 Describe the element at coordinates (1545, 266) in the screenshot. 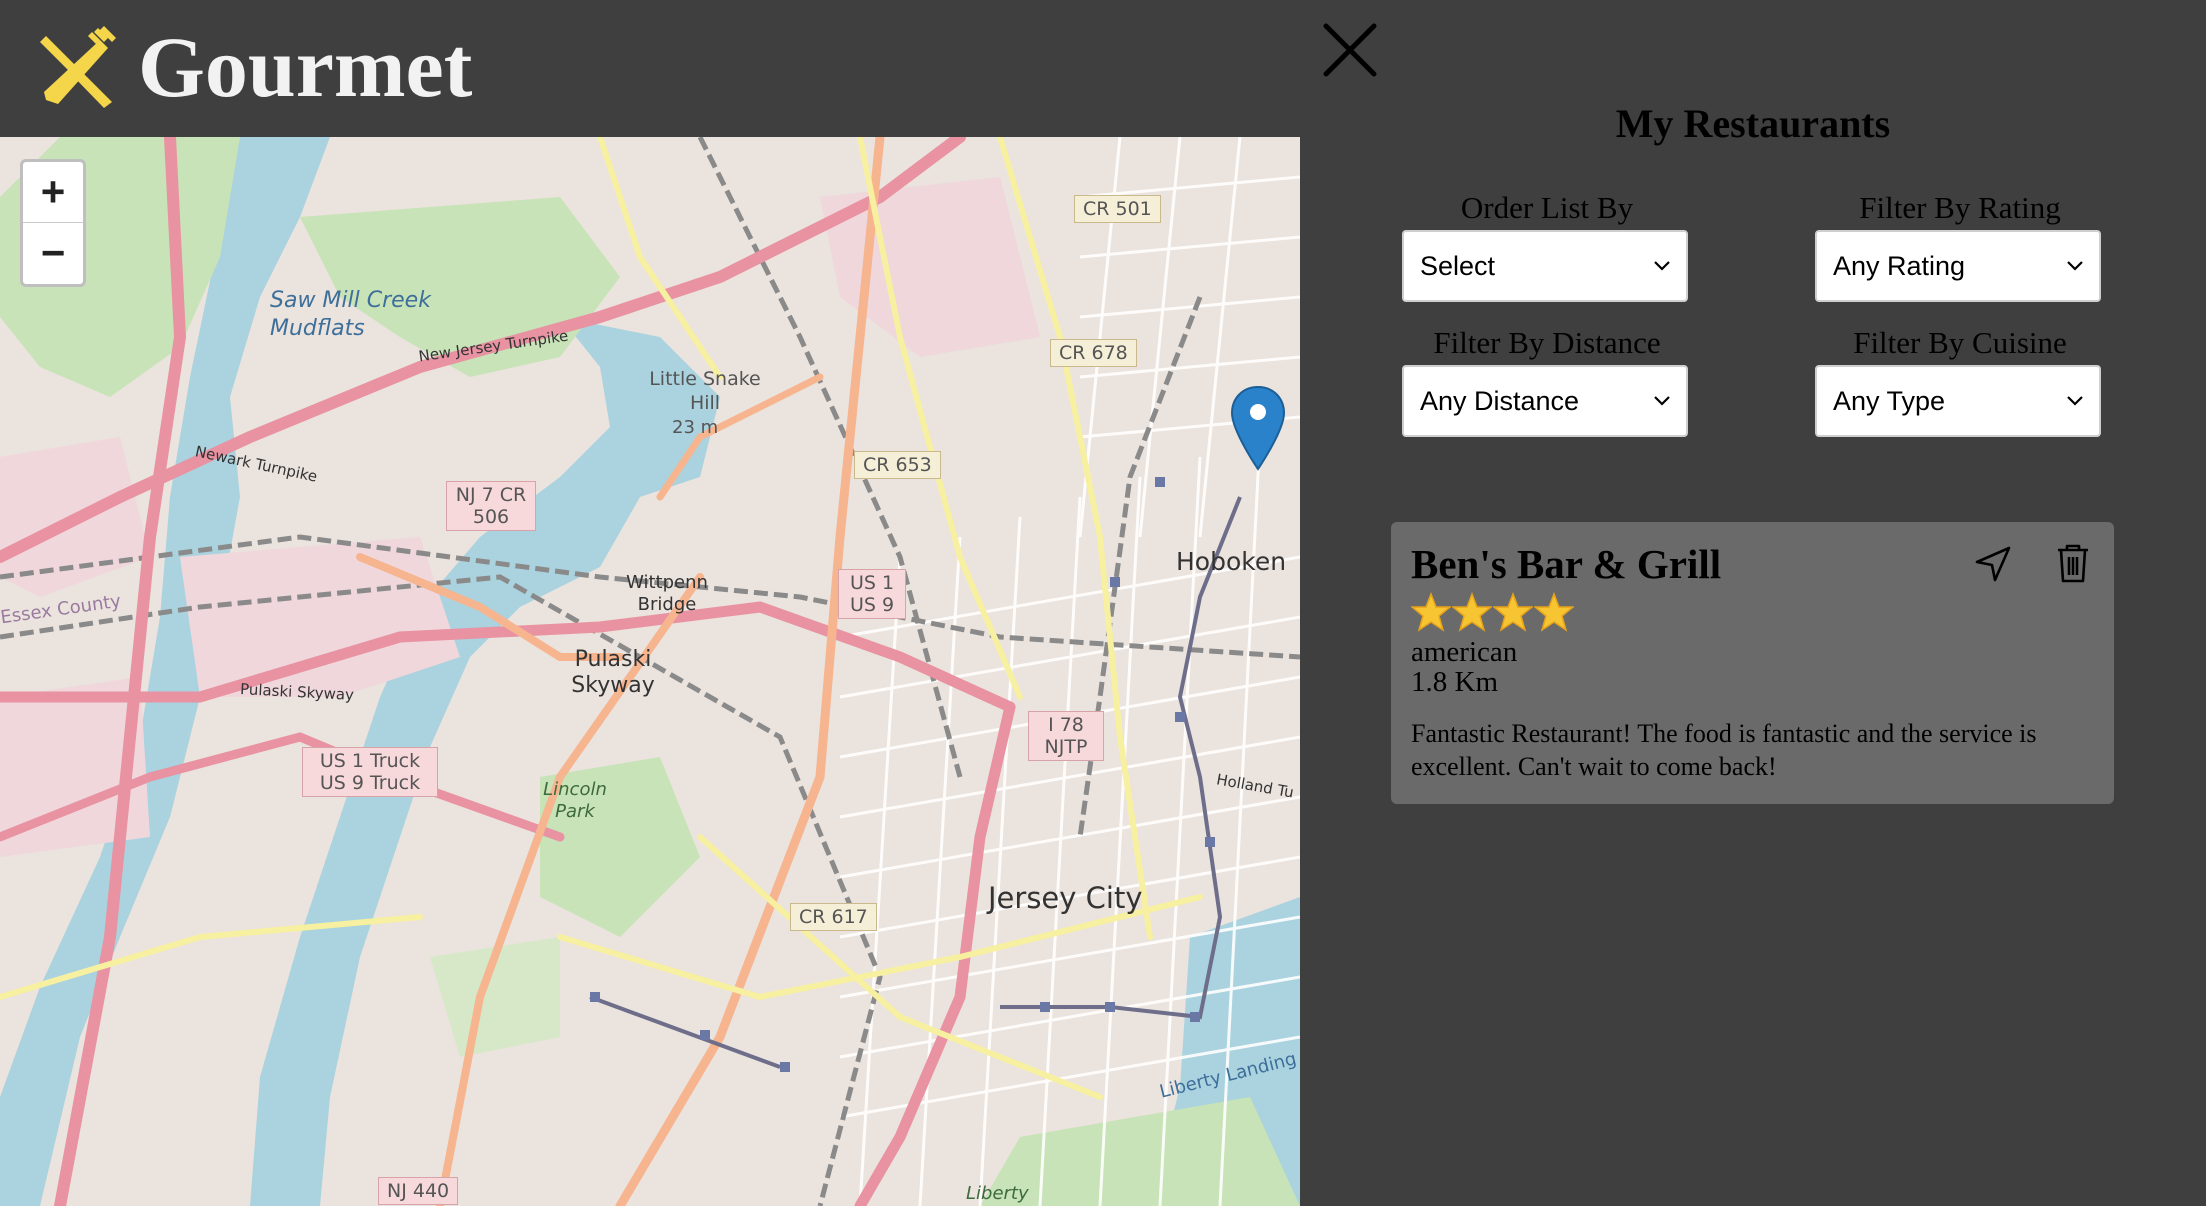

I see `order-select: Select` at that location.